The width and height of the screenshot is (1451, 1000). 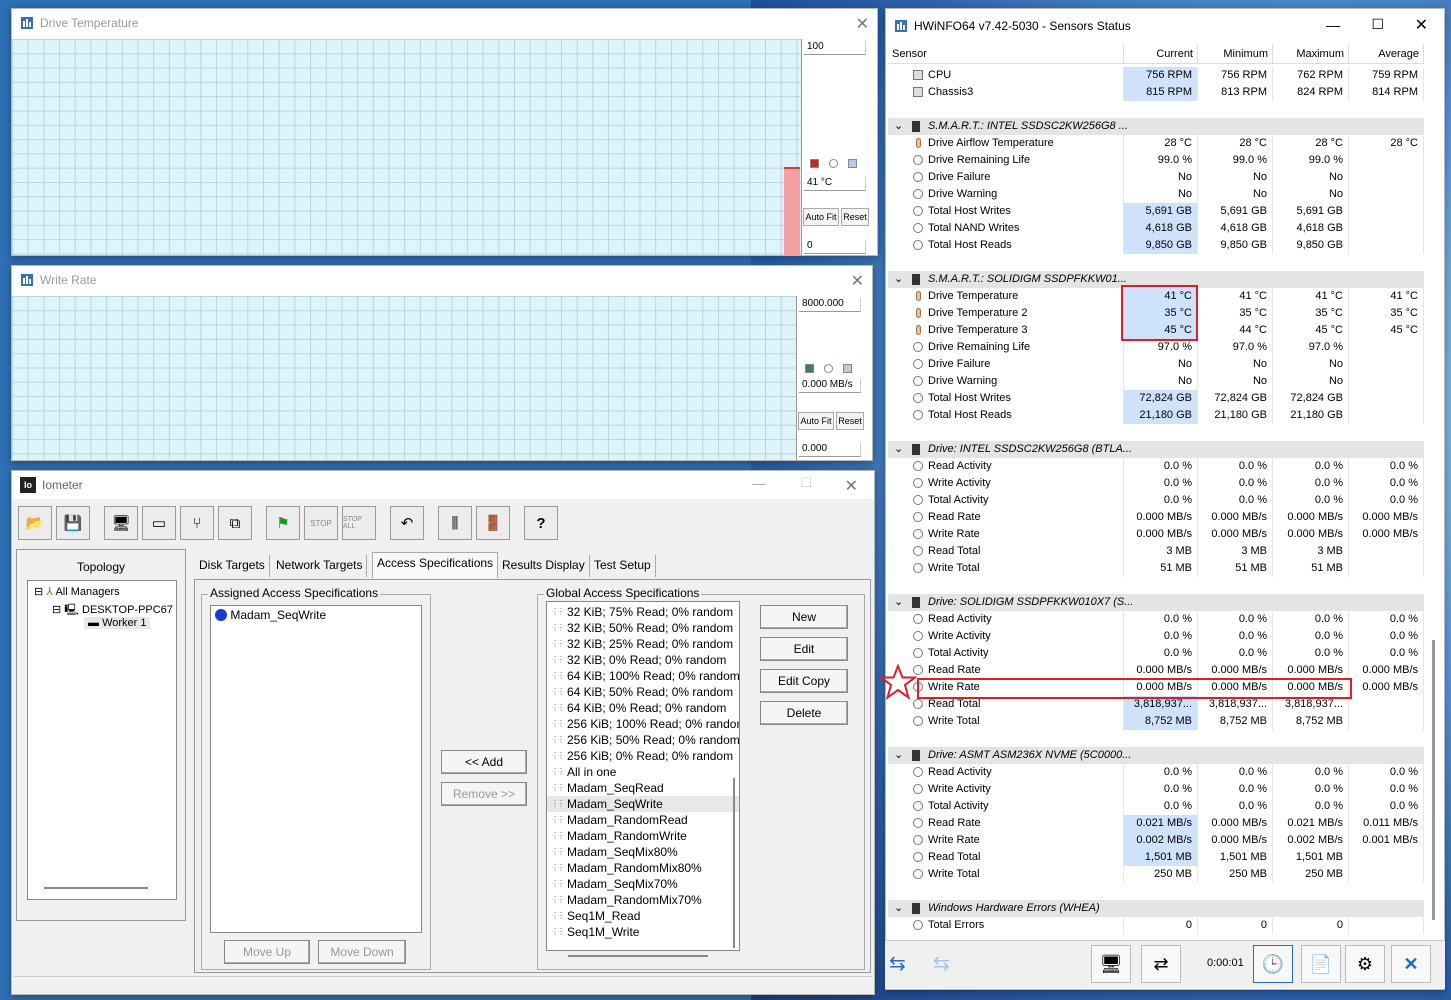 I want to click on navigate-arrows-icon: ⇆, so click(x=941, y=963).